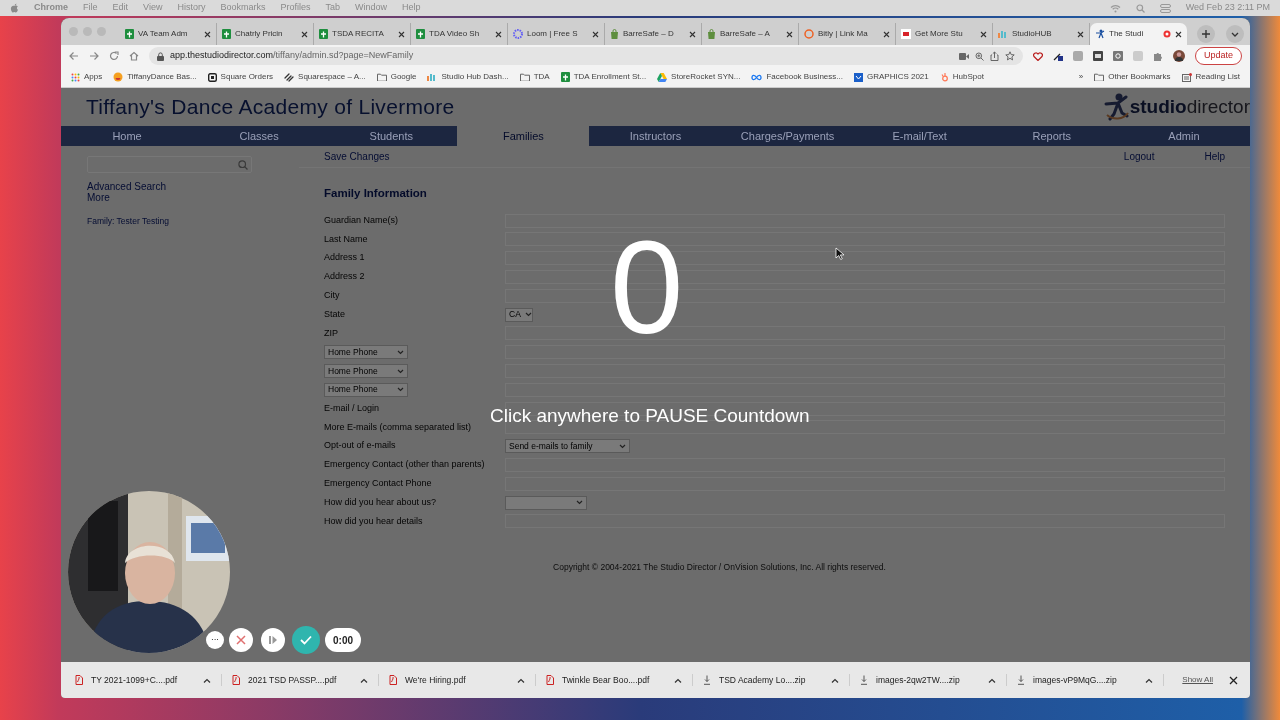 Image resolution: width=1280 pixels, height=720 pixels. I want to click on show-all-link: Show All, so click(1197, 680).